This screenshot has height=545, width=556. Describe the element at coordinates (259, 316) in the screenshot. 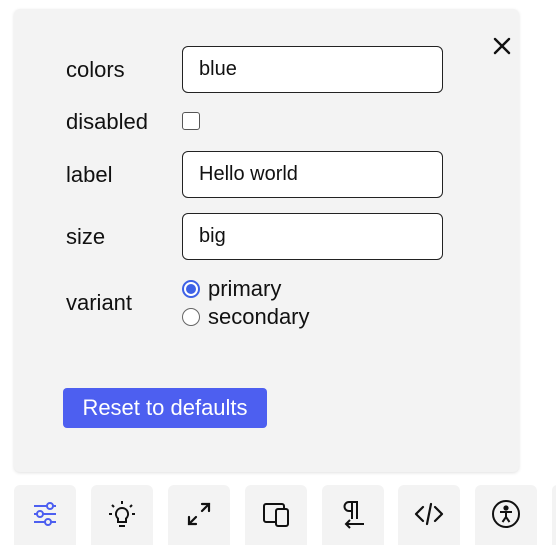

I see `radio-secondary-label: secondary` at that location.